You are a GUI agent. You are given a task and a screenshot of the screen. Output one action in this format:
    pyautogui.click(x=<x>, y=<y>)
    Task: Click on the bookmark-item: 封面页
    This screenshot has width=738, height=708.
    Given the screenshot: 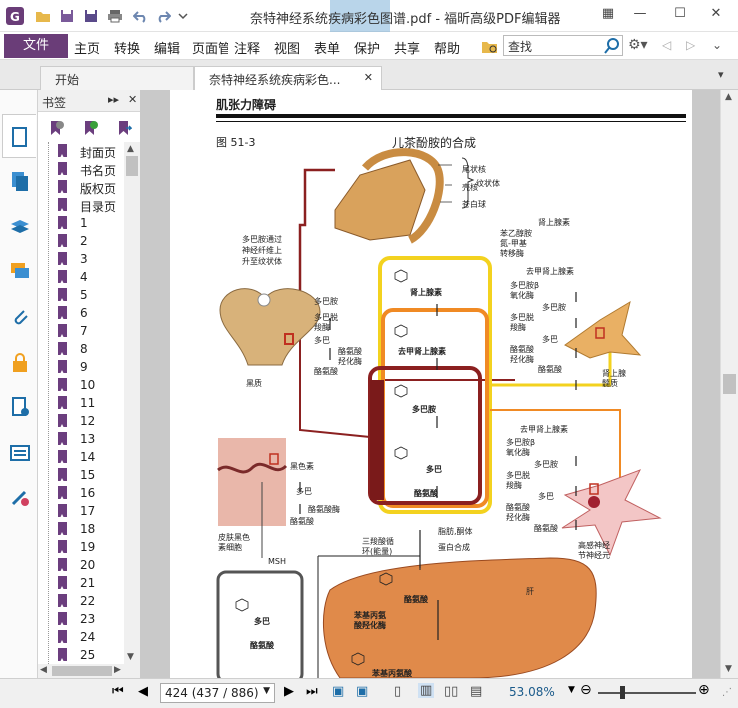 What is the action you would take?
    pyautogui.click(x=86, y=151)
    